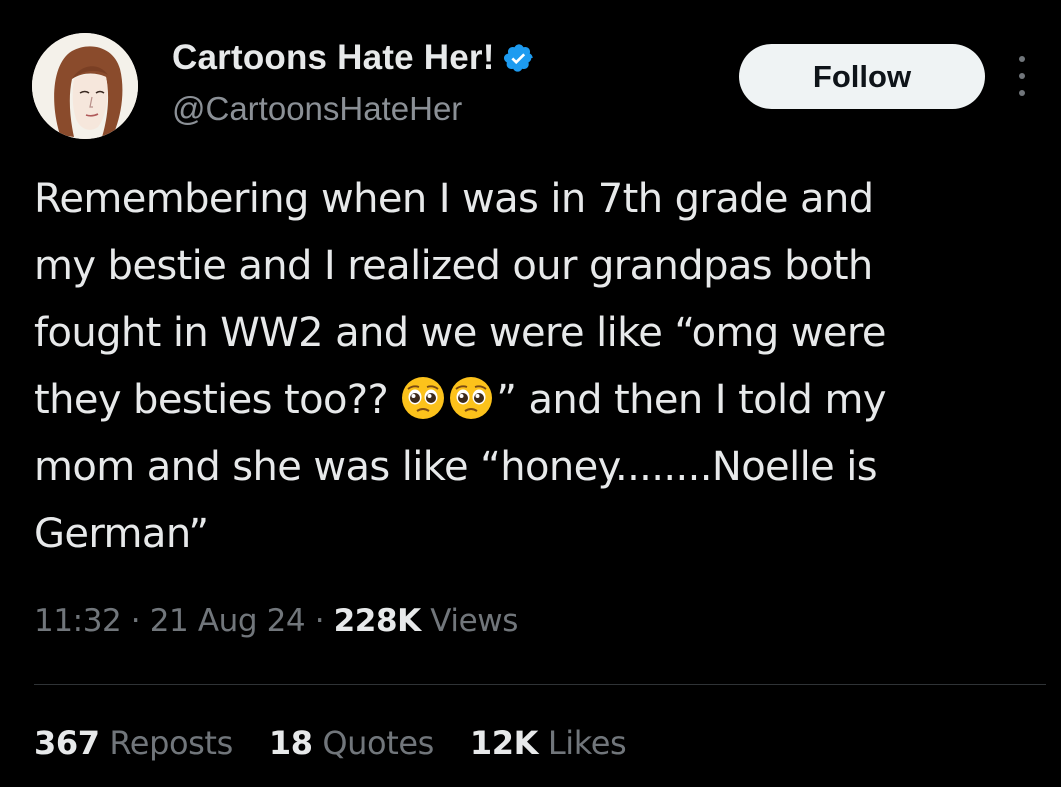  Describe the element at coordinates (540, 684) in the screenshot. I see `divider` at that location.